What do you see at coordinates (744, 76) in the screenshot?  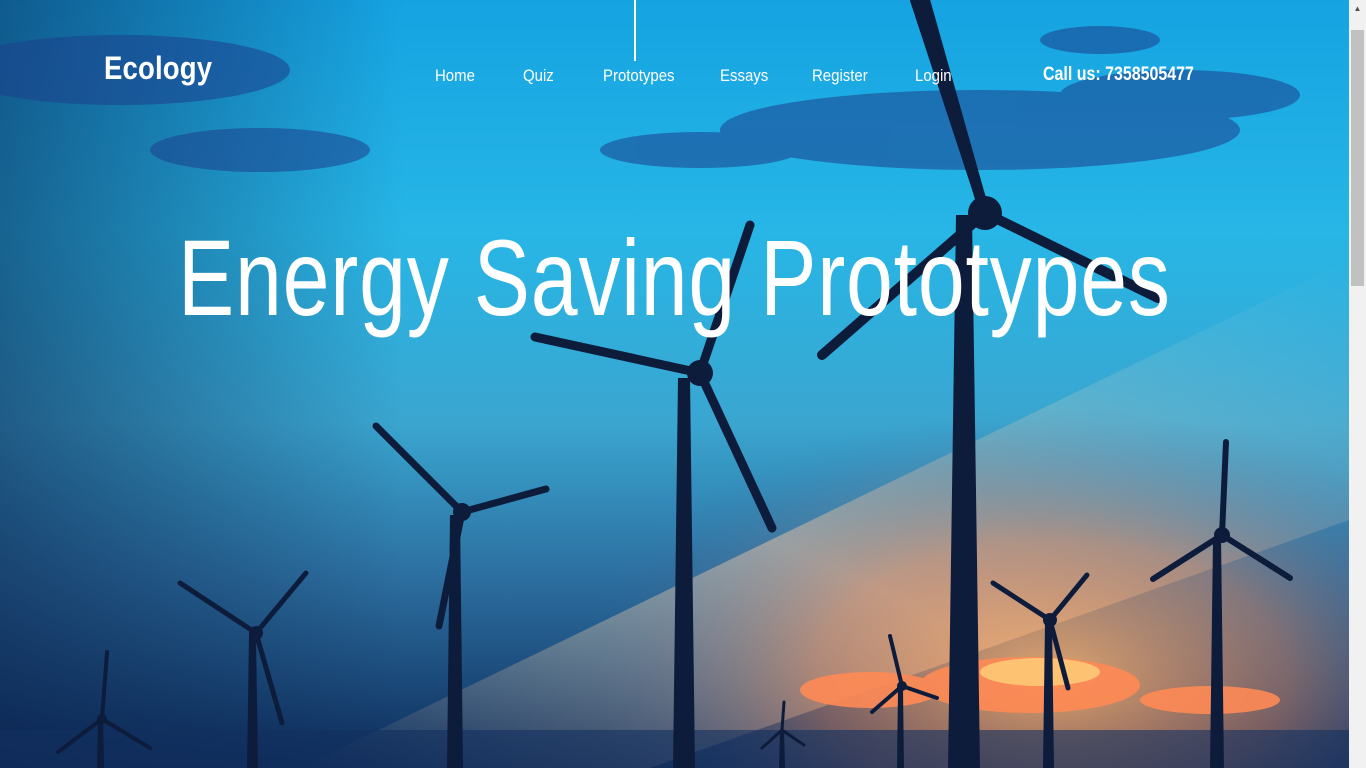 I see `nav-item-essays: Essays` at bounding box center [744, 76].